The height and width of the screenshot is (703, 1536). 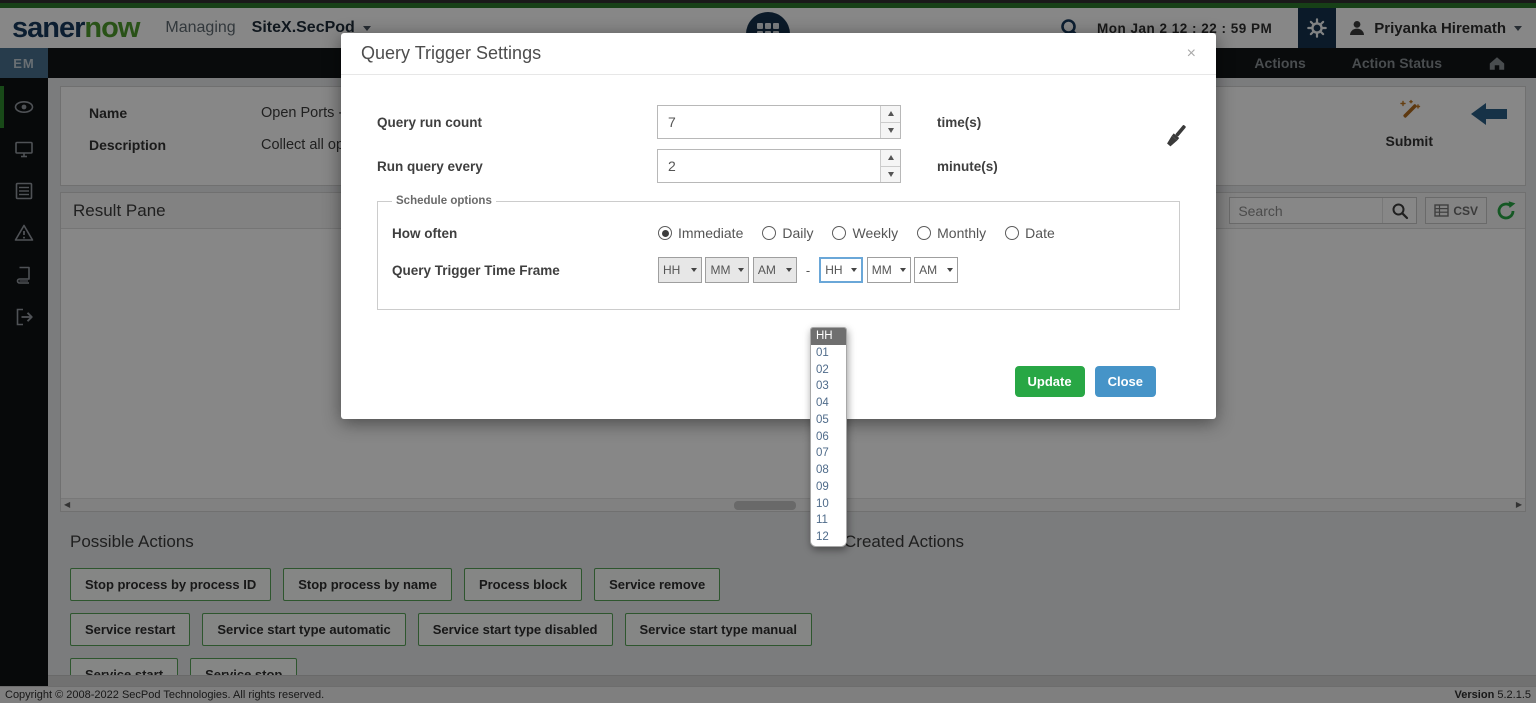 I want to click on hour-dropdown: HH 01 02 03 04 05 06 07 08 09 10 11 12, so click(x=828, y=437).